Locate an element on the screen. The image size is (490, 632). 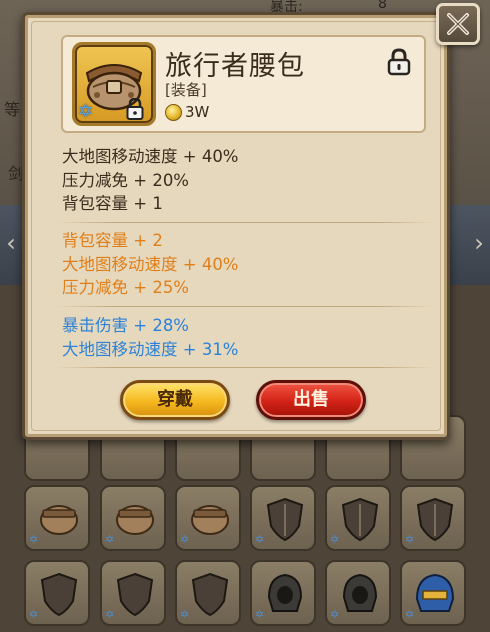
stat-line: 压力减免 + 20% is located at coordinates (125, 180).